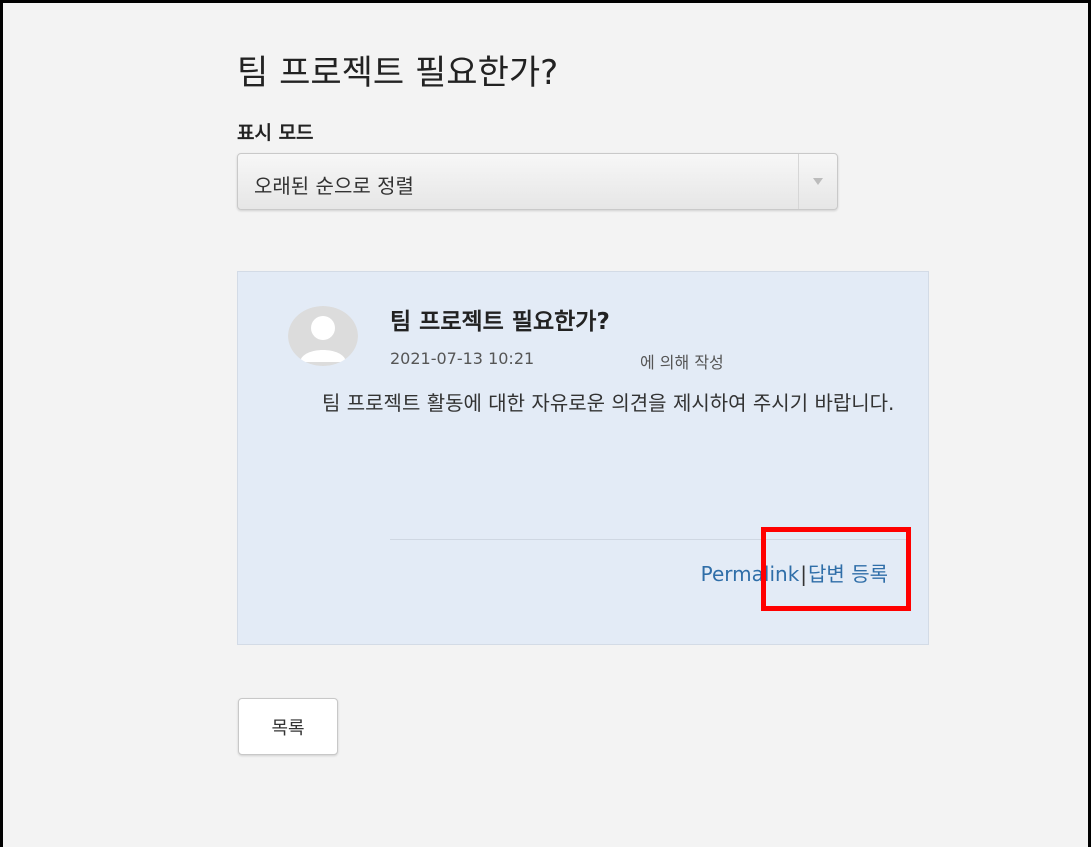 Image resolution: width=1091 pixels, height=847 pixels. I want to click on sort-order-value: 오래된 순으로 정렬, so click(334, 186).